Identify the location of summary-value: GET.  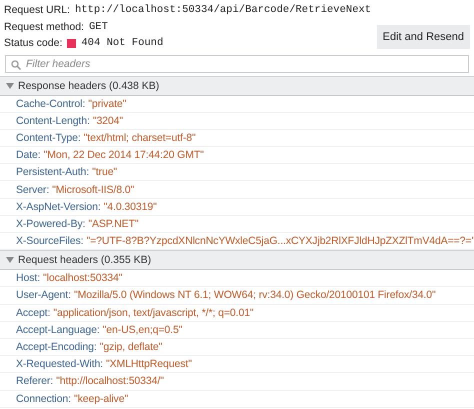
(98, 26).